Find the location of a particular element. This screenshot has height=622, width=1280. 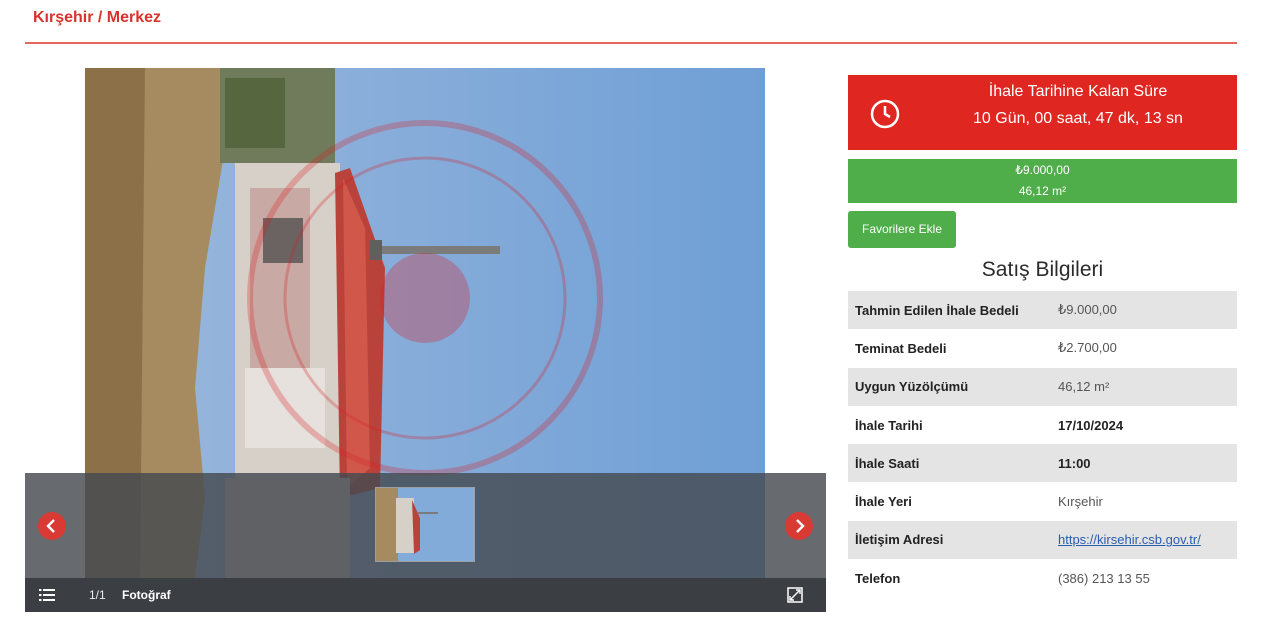

gallery-toolbar: 1/1 Fotoğraf is located at coordinates (425, 595).